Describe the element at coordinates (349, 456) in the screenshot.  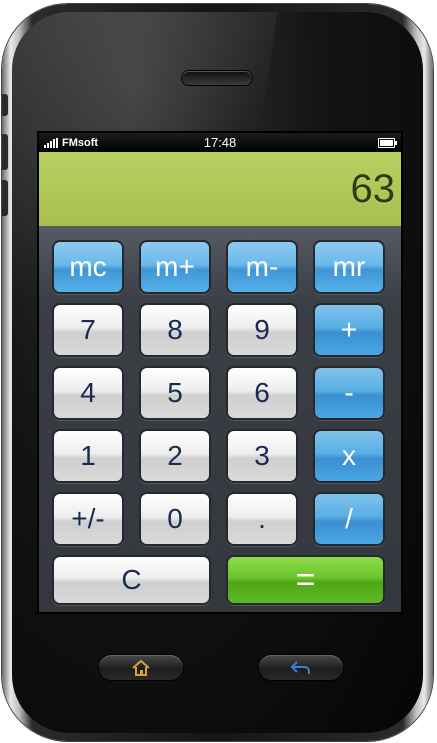
I see `multiply-button: x` at that location.